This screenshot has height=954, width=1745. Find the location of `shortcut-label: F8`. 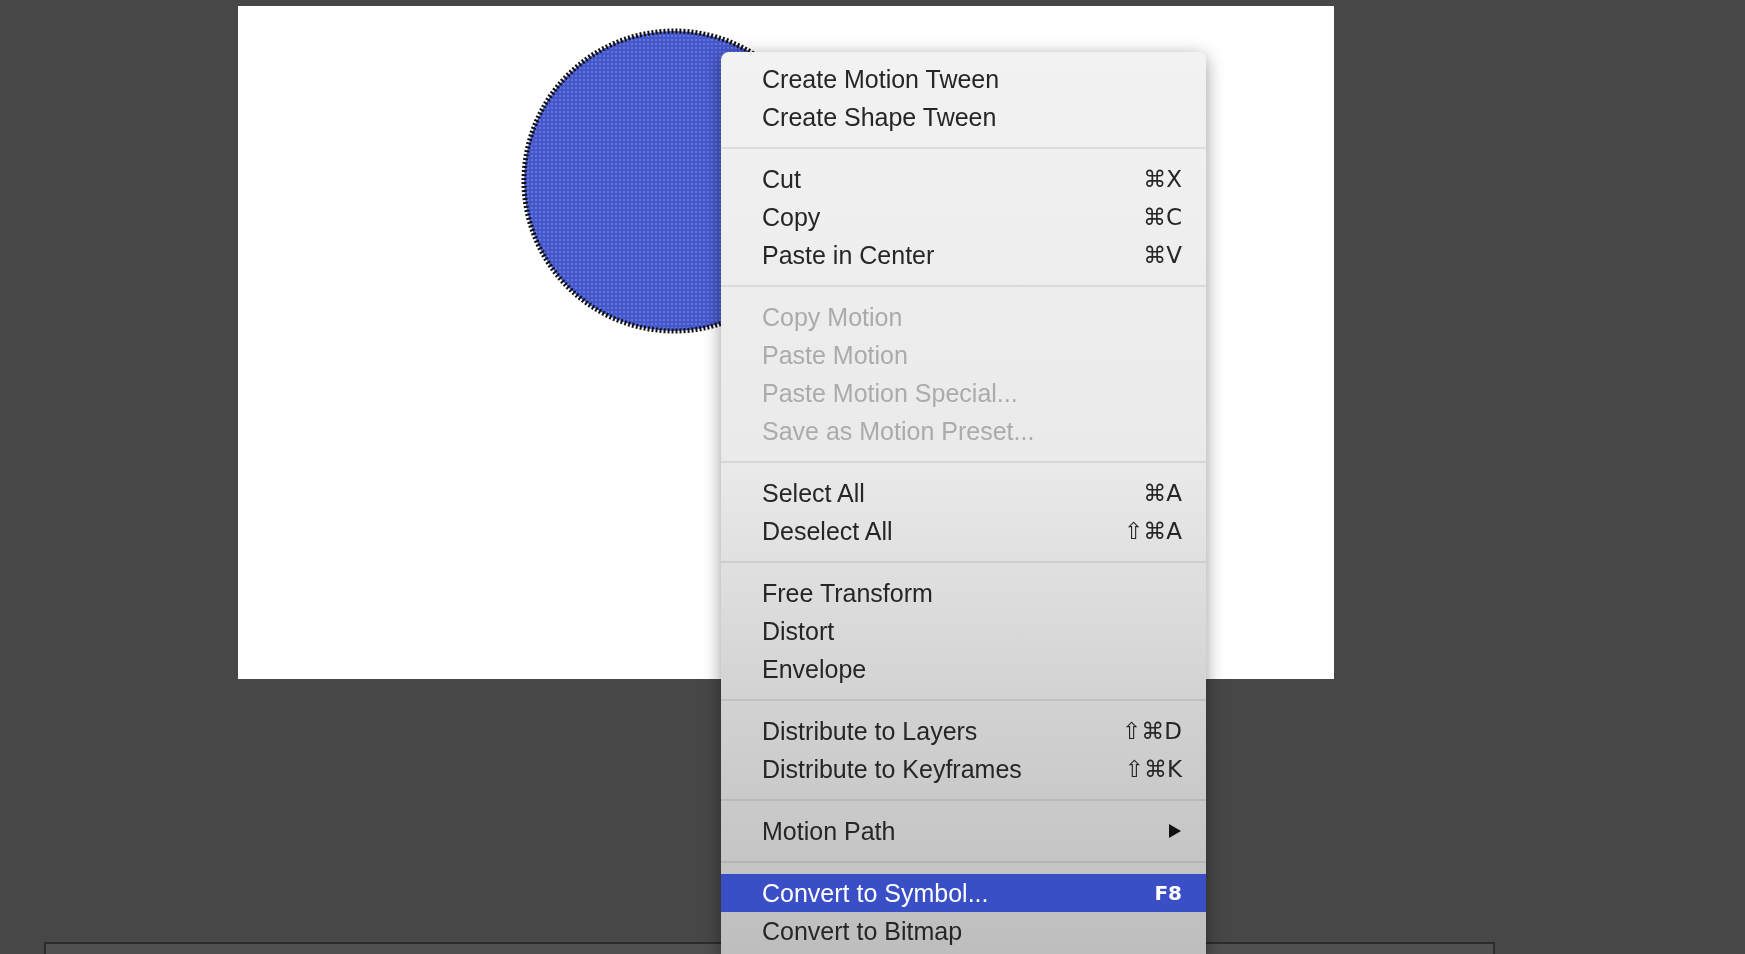

shortcut-label: F8 is located at coordinates (1168, 893).